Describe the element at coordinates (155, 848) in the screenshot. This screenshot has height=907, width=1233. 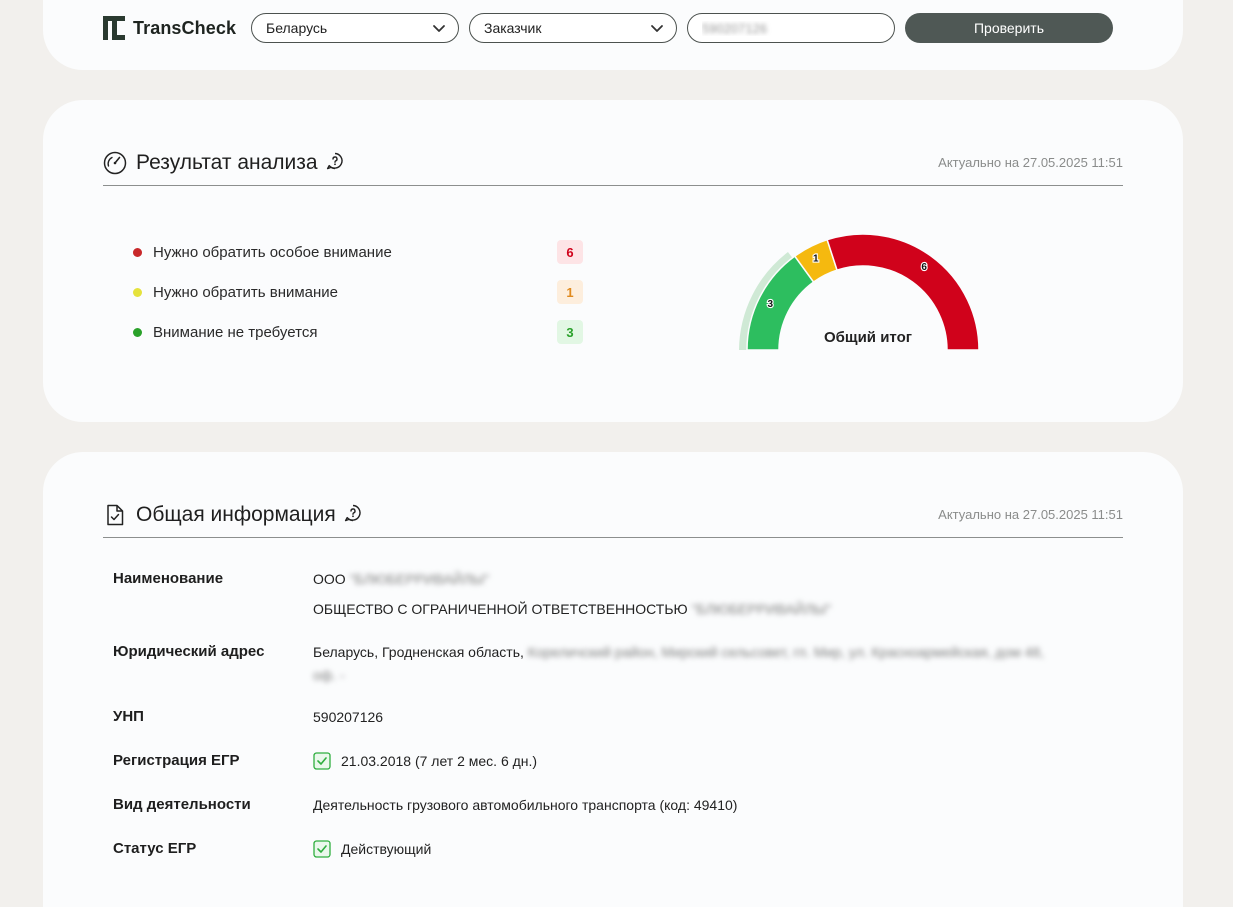
I see `info-key: Статус ЕГР` at that location.